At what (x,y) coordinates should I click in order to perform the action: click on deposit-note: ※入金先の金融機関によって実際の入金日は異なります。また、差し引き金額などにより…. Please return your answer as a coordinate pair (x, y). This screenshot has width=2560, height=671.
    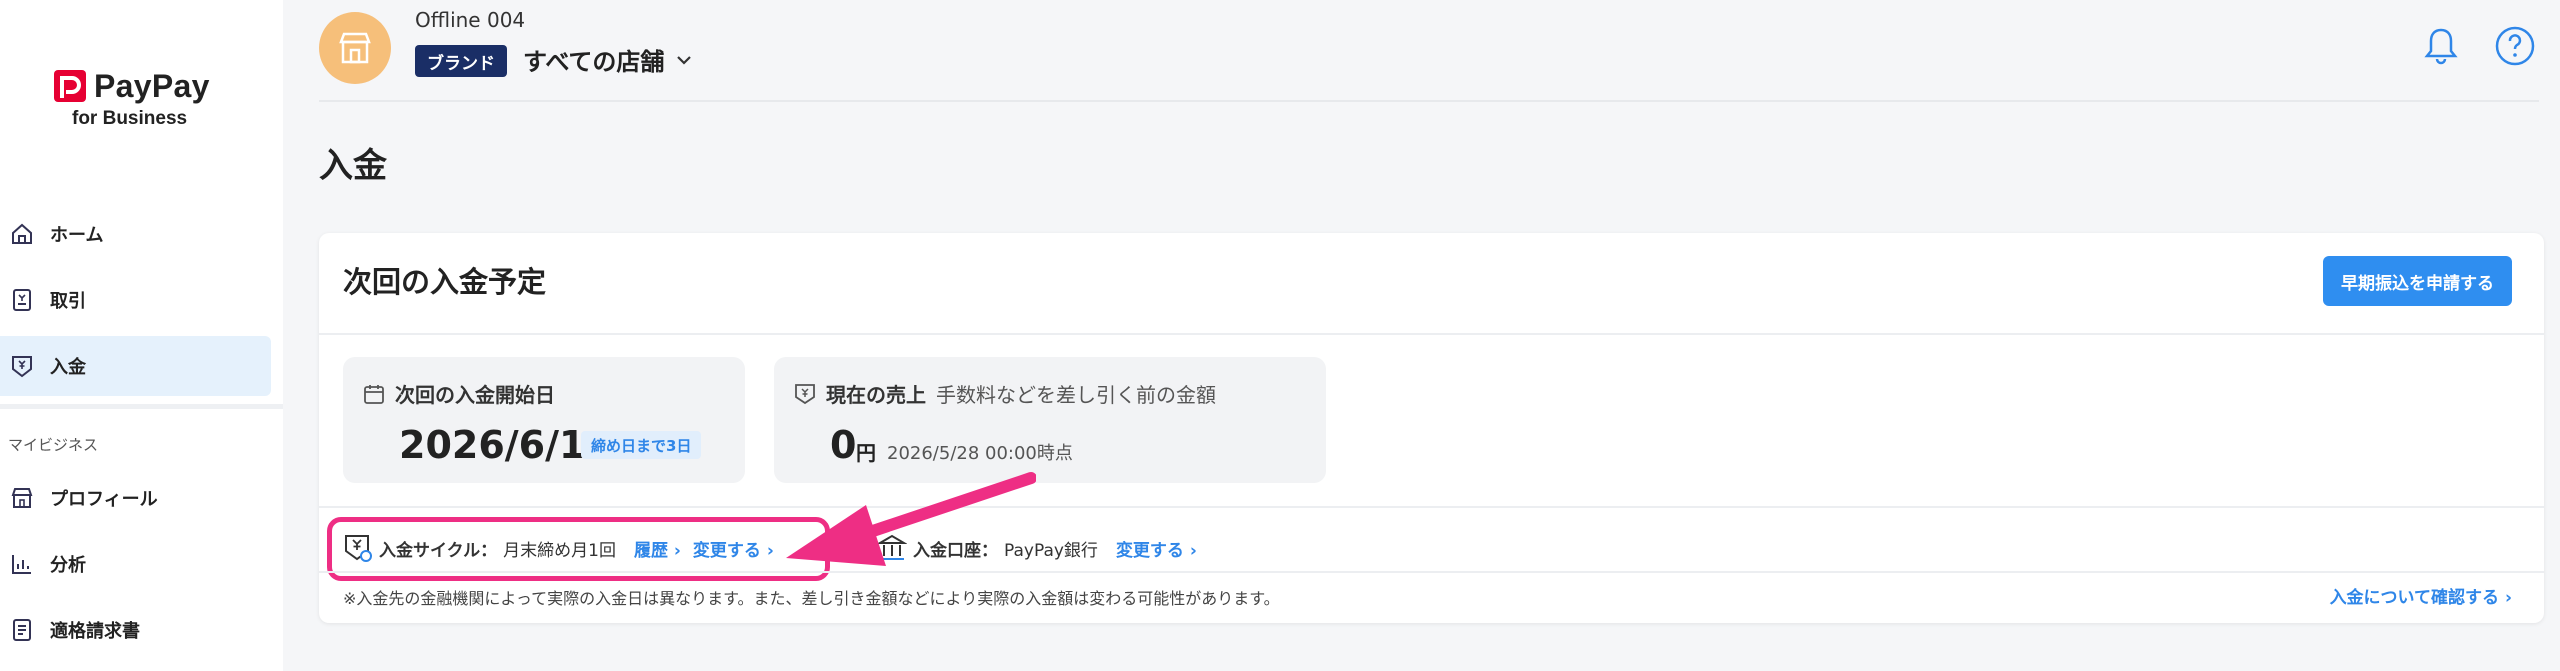
    Looking at the image, I should click on (811, 598).